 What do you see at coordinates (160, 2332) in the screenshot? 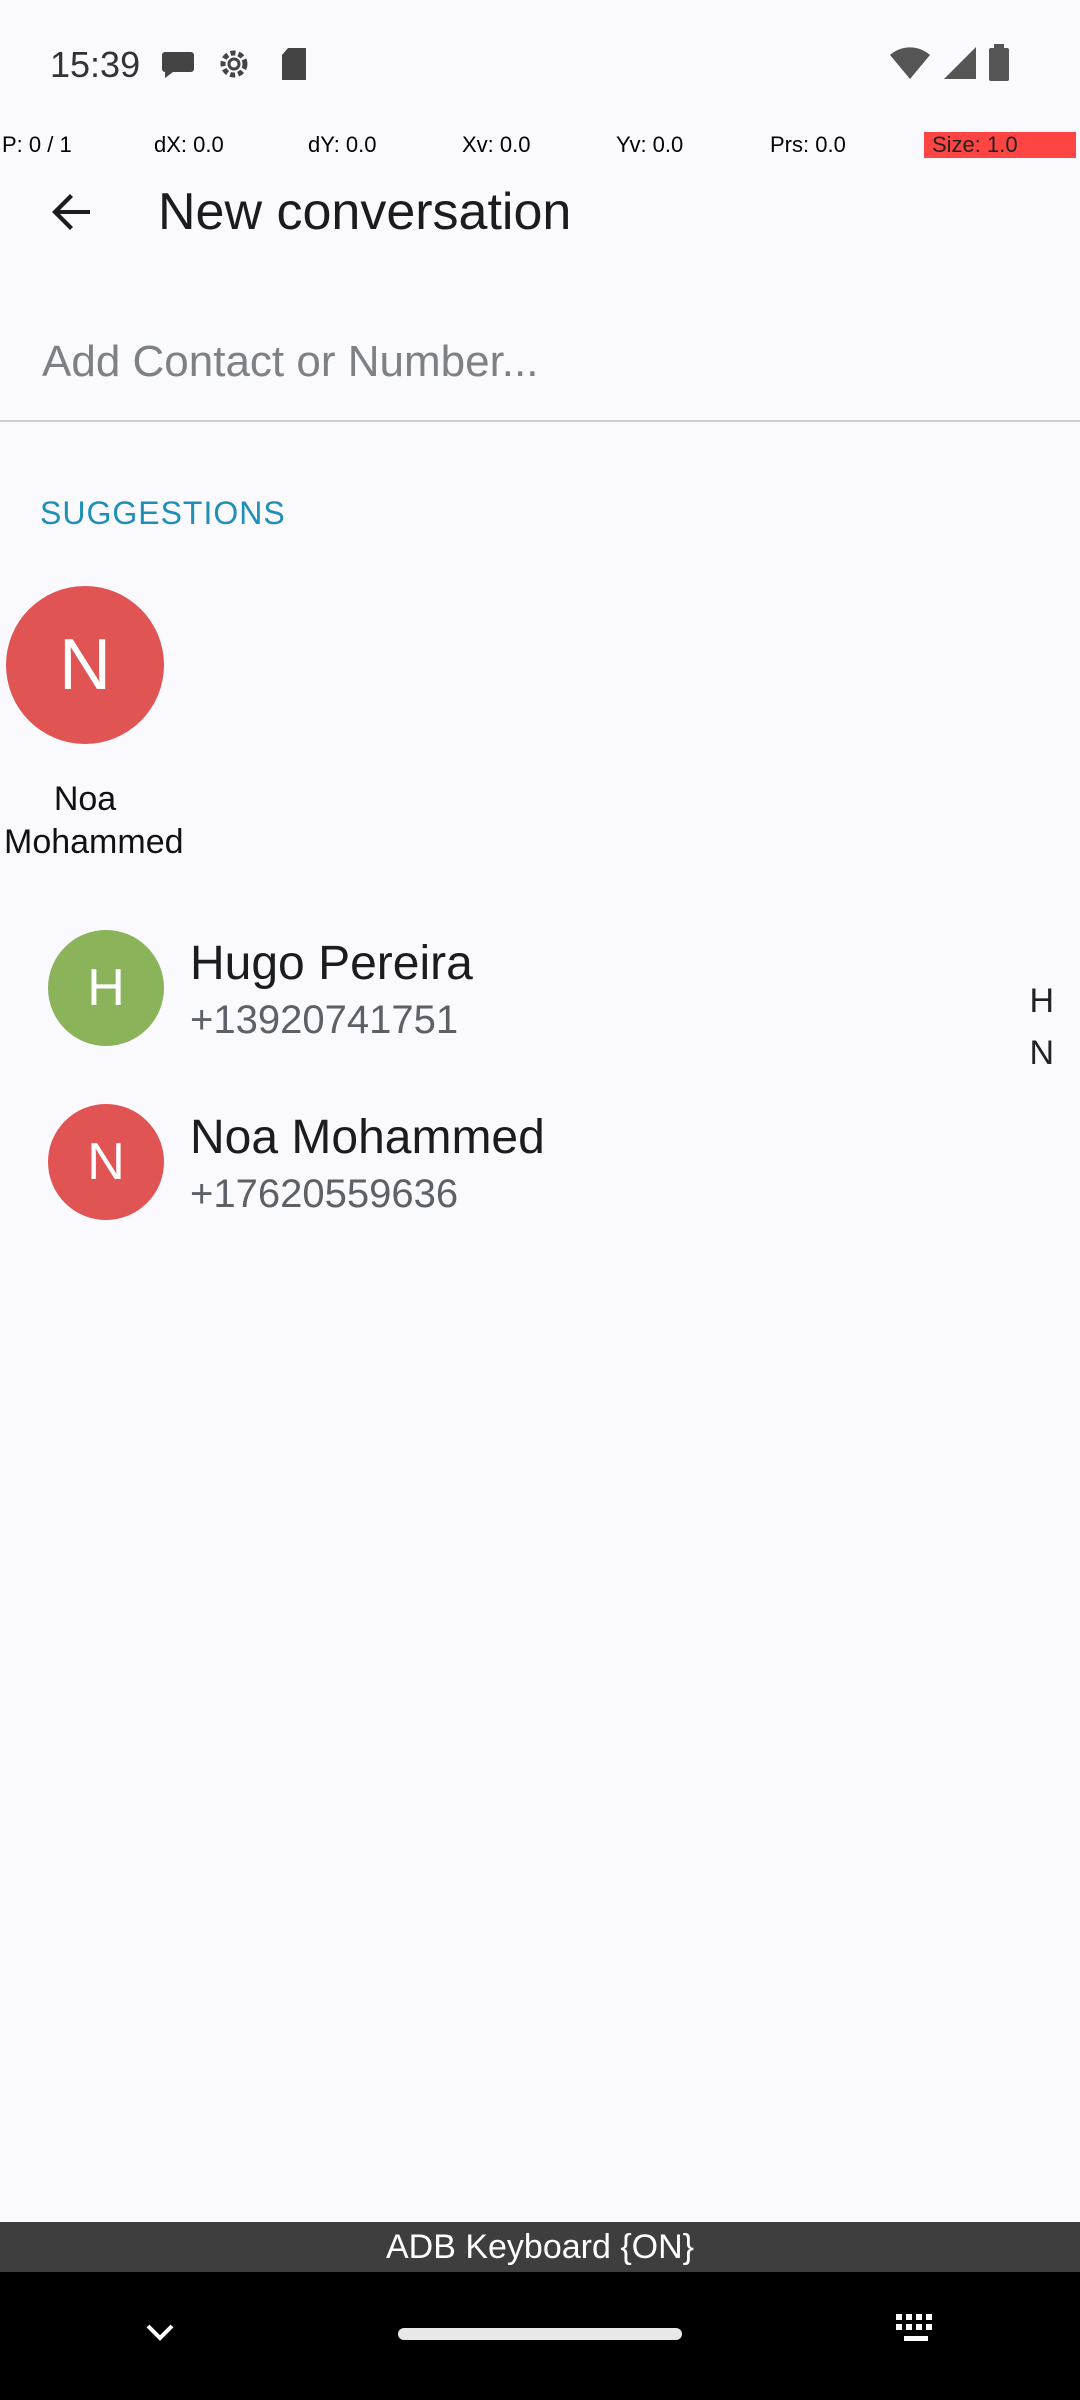
I see `chevron-down-icon` at bounding box center [160, 2332].